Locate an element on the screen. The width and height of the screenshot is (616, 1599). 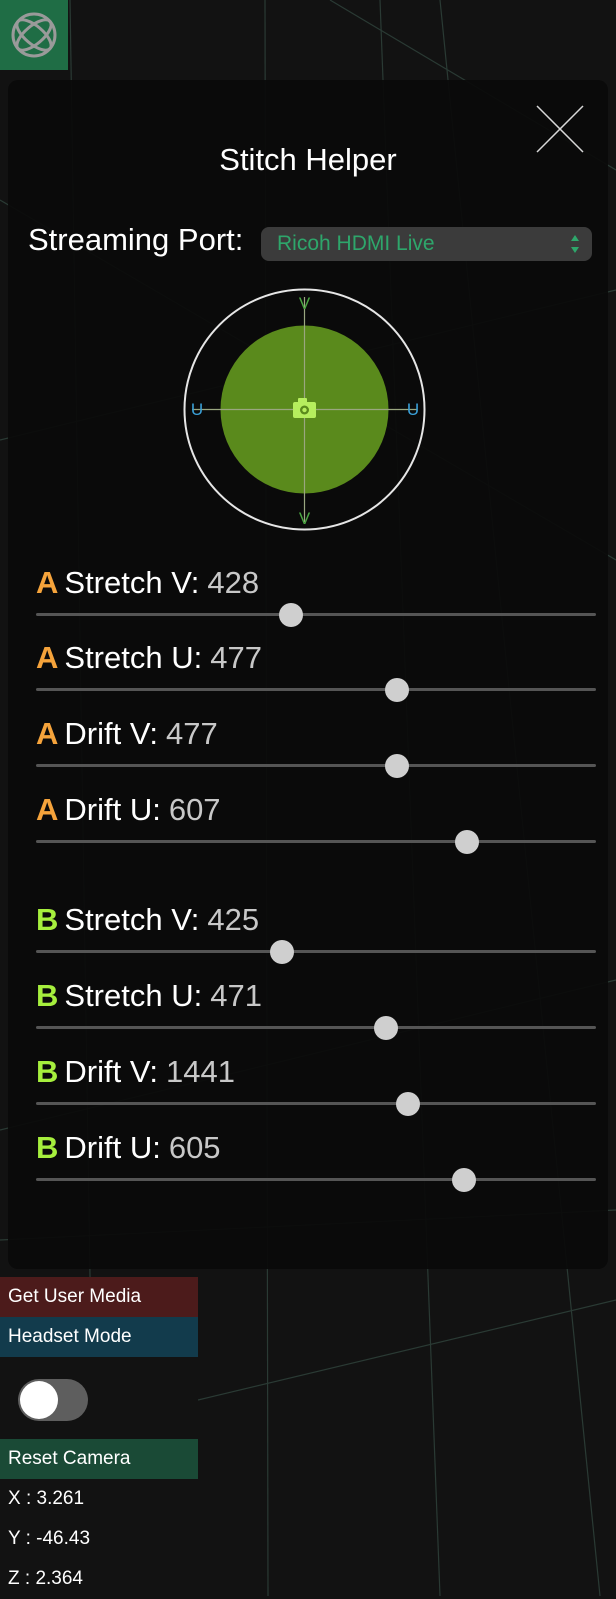
slider-value: 471 is located at coordinates (236, 995).